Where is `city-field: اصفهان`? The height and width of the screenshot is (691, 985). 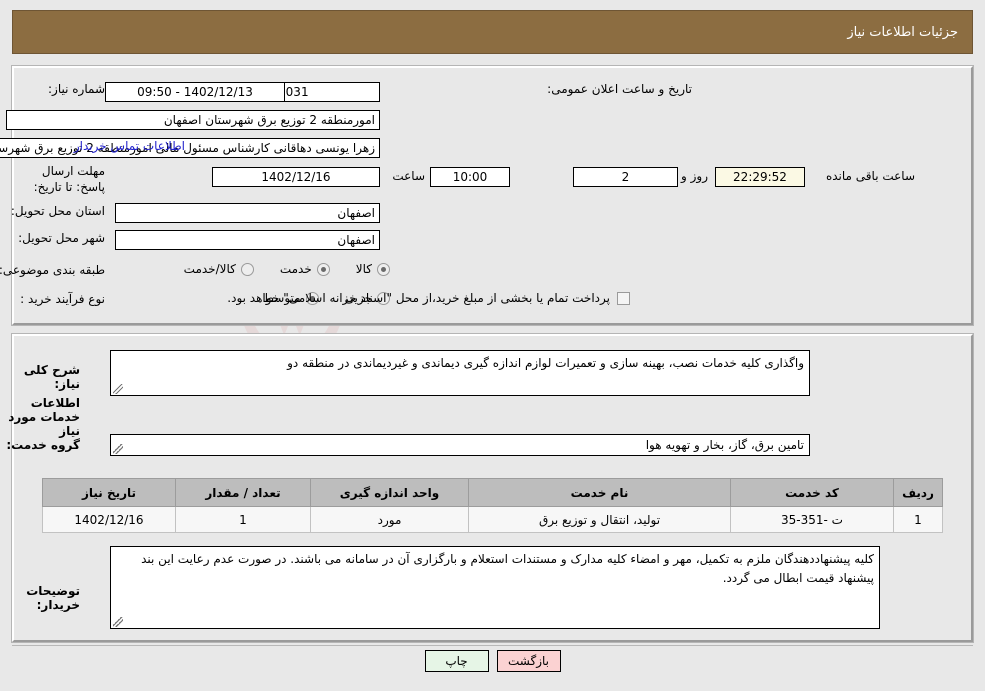 city-field: اصفهان is located at coordinates (247, 240).